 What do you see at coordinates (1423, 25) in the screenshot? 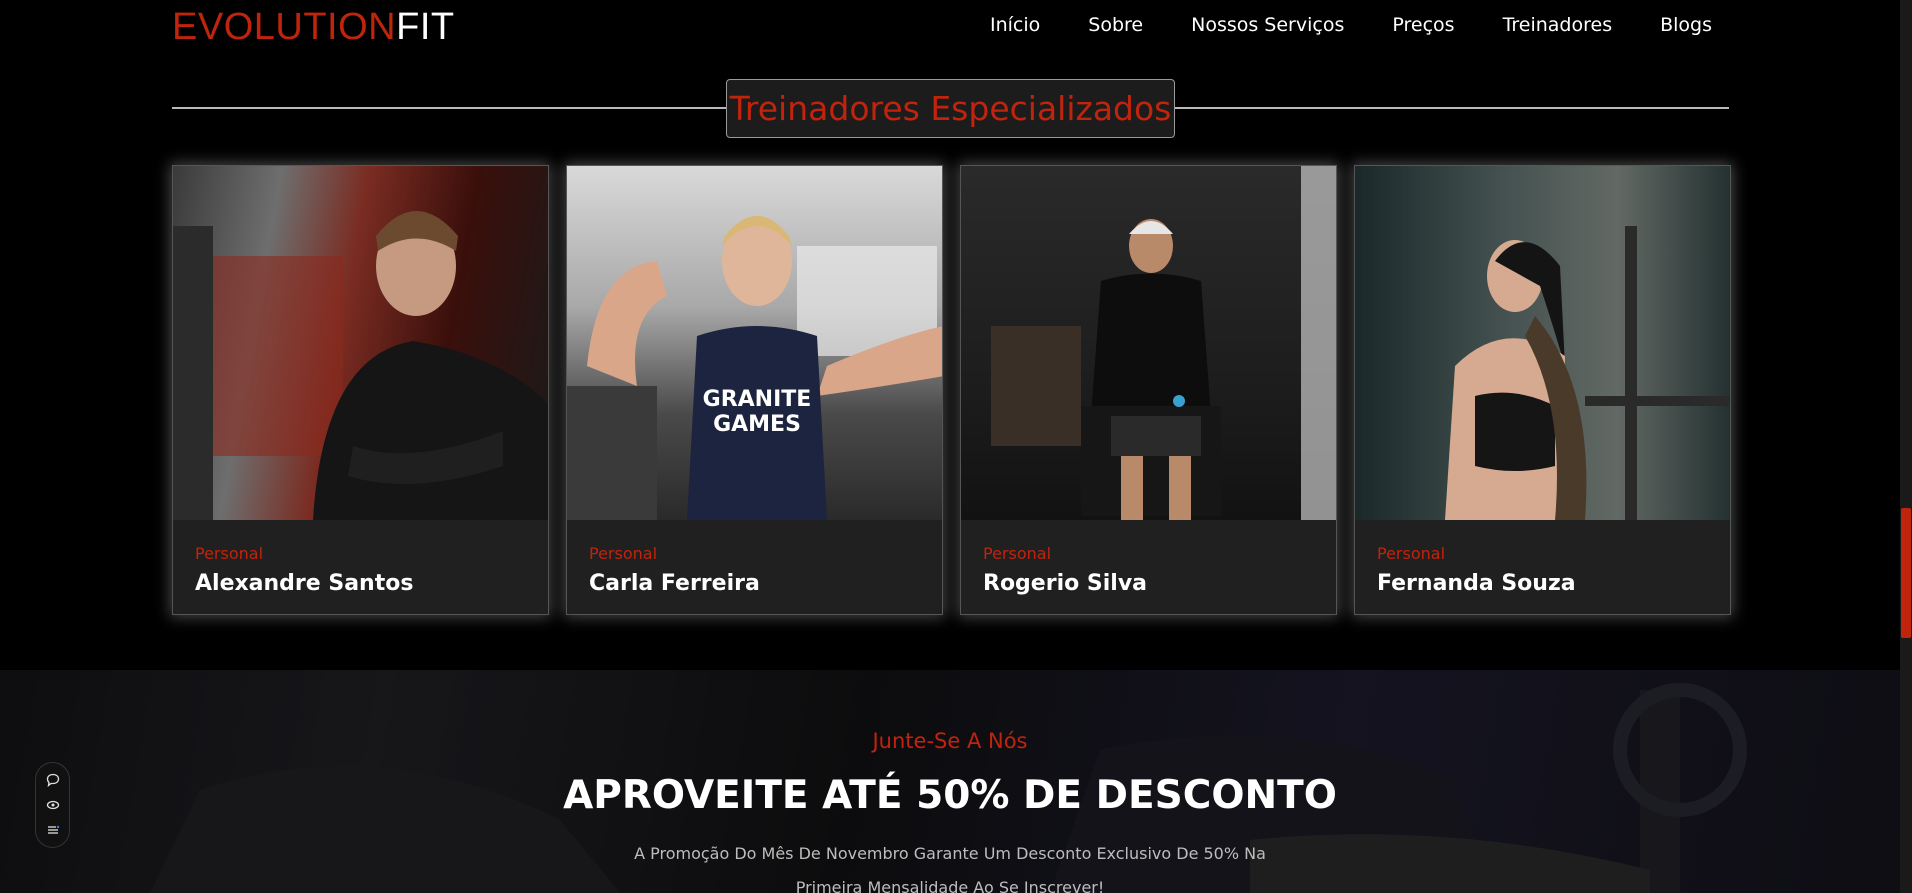
I see `nav-link-precos: Preços` at bounding box center [1423, 25].